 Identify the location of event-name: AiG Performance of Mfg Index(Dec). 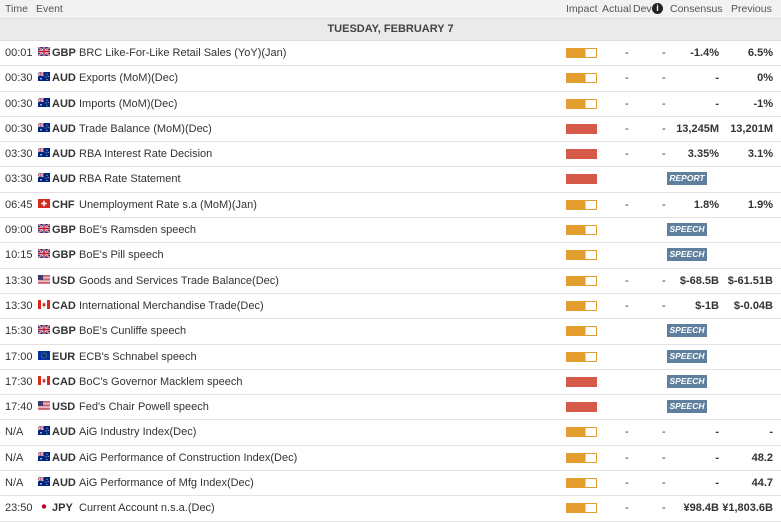
(166, 483).